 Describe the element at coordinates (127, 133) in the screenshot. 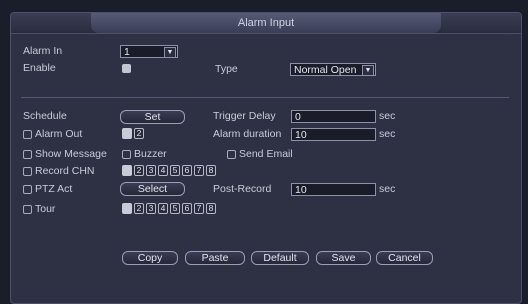

I see `alarm-out-channel-1: 1` at that location.